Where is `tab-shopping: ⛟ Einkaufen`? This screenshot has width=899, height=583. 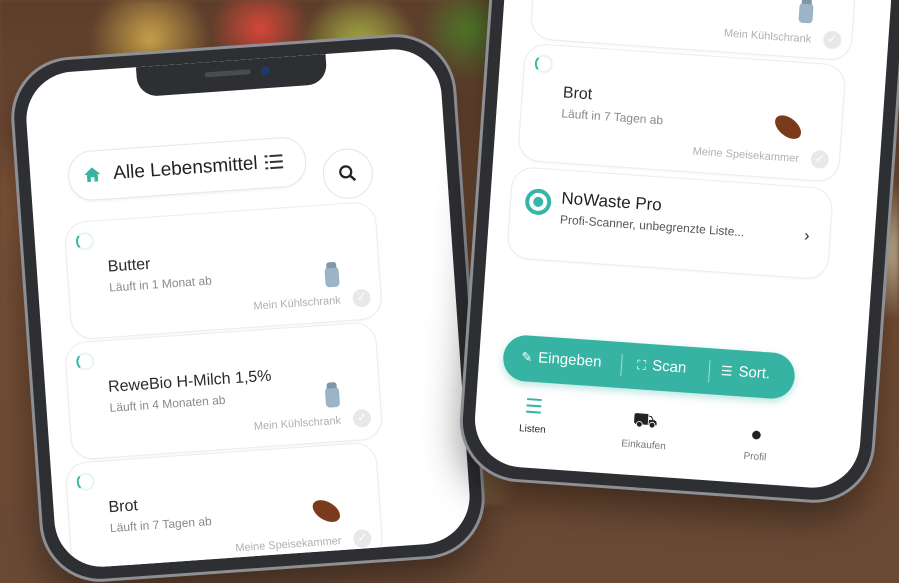 tab-shopping: ⛟ Einkaufen is located at coordinates (644, 430).